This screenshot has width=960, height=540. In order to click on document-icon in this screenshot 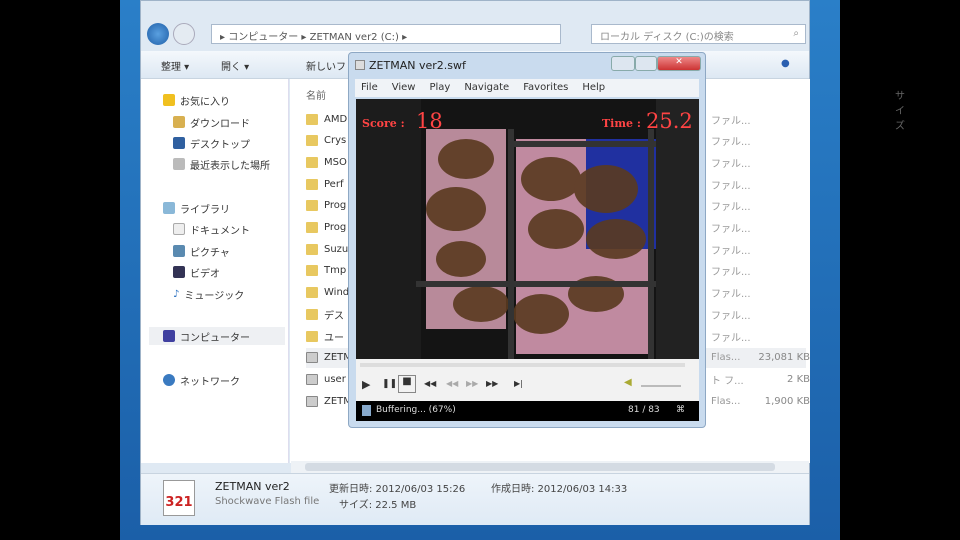, I will do `click(179, 229)`.